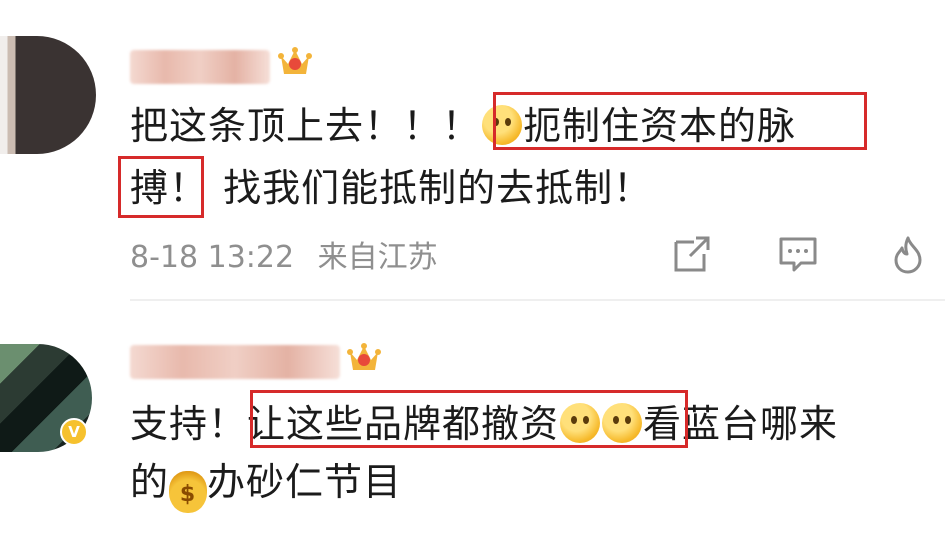 This screenshot has height=538, width=945. I want to click on timestamp: 8-18 13:22, so click(212, 257).